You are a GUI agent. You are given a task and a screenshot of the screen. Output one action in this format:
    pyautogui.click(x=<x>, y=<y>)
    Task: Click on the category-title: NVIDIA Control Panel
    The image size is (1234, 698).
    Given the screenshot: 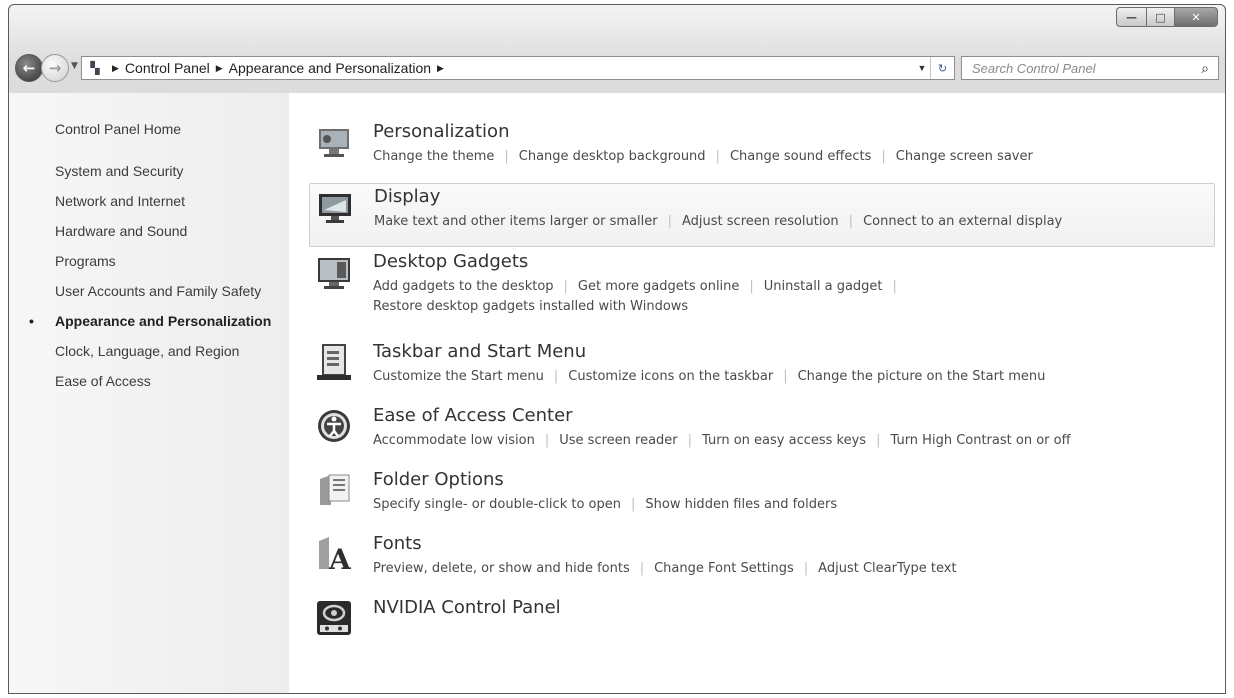 What is the action you would take?
    pyautogui.click(x=467, y=607)
    